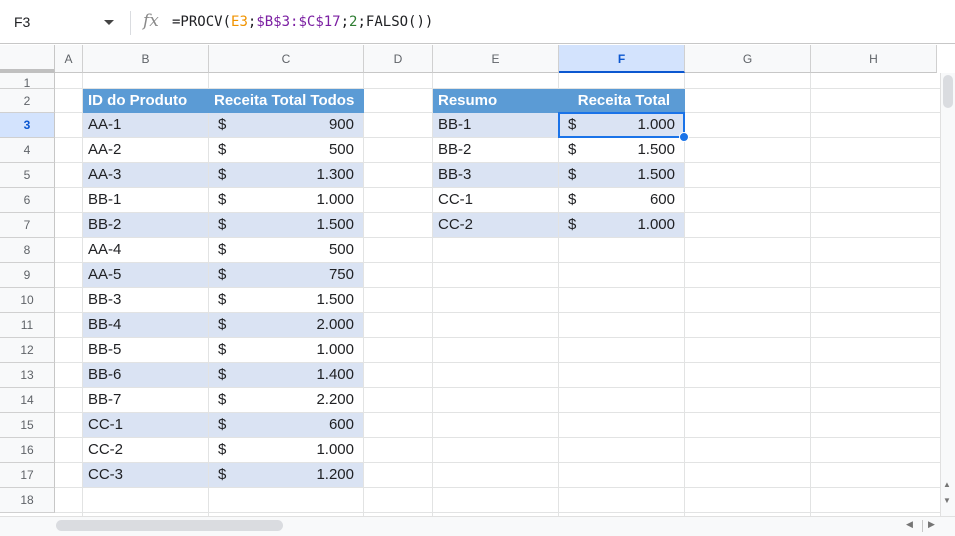  I want to click on column-header-e: E, so click(496, 59).